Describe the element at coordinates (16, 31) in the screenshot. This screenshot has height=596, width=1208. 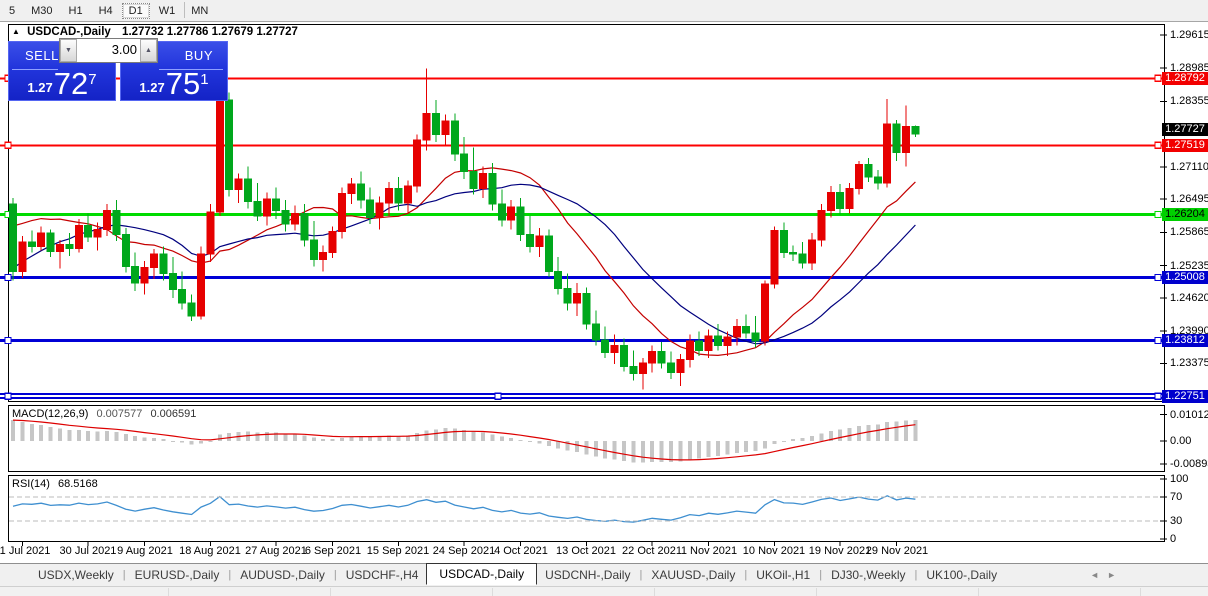
I see `collapse-icon: ▲` at that location.